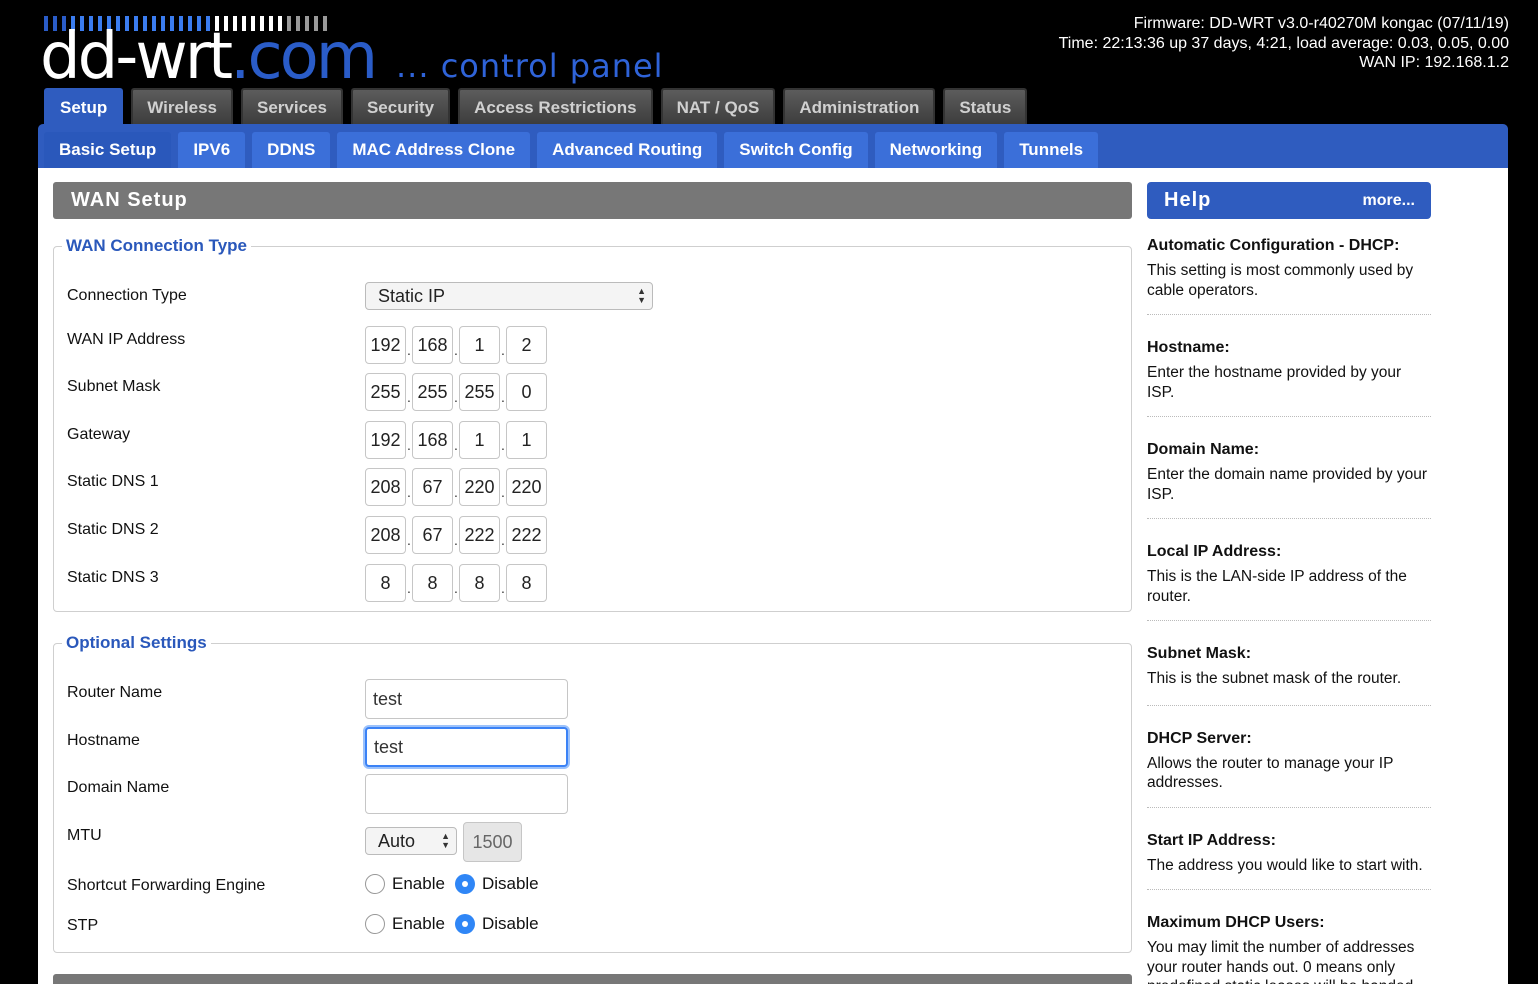 The width and height of the screenshot is (1538, 984). What do you see at coordinates (627, 150) in the screenshot?
I see `subtab-advanced-routing: Advanced Routing` at bounding box center [627, 150].